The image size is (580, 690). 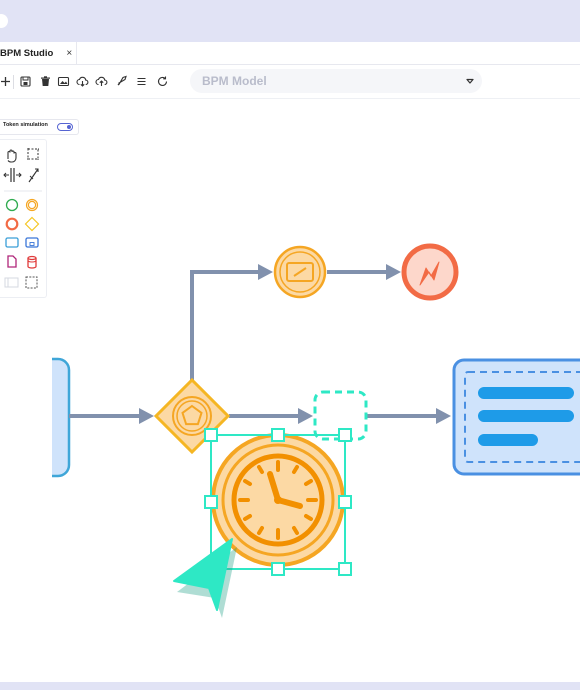 What do you see at coordinates (271, 416) in the screenshot?
I see `flow-gateway-to-placeholder` at bounding box center [271, 416].